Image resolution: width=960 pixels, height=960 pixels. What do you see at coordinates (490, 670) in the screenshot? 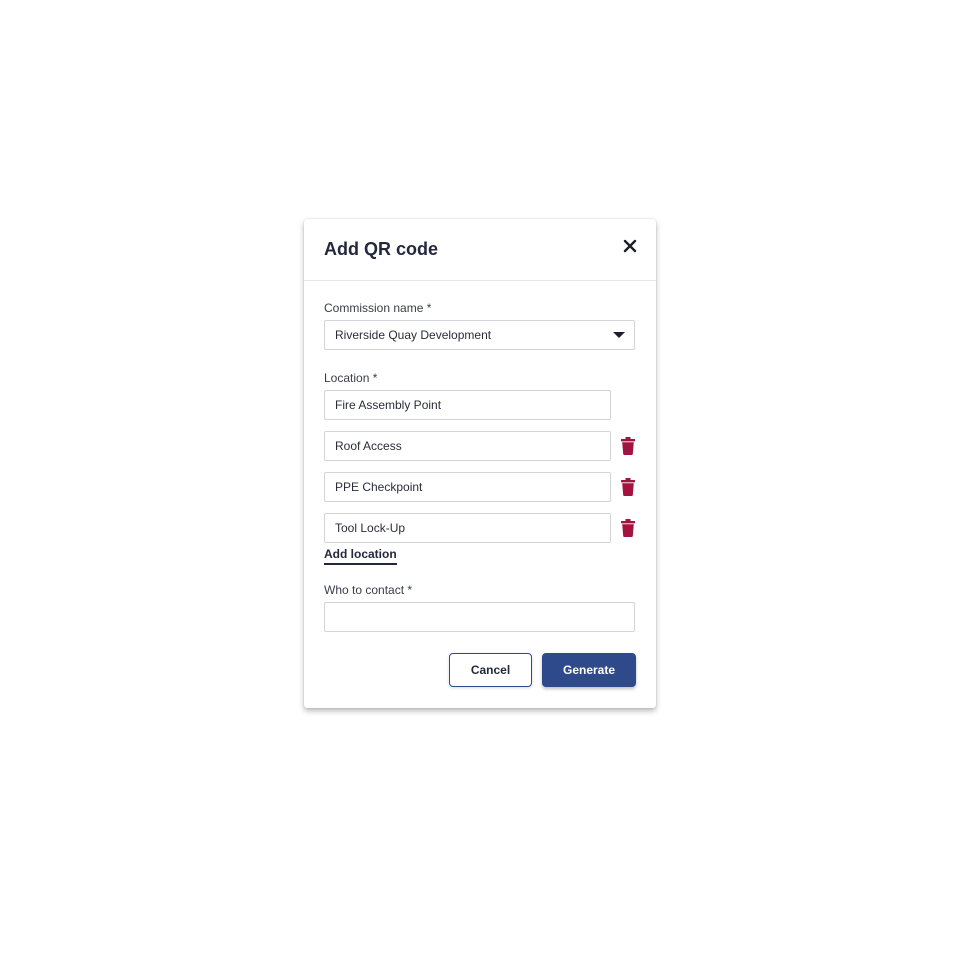
I see `cancel-button: Cancel` at bounding box center [490, 670].